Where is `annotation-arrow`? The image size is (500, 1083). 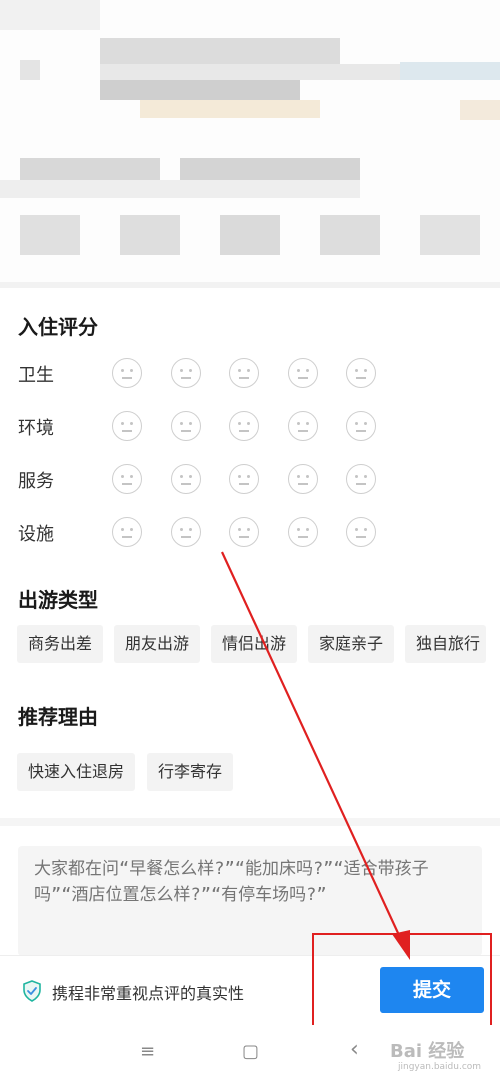
annotation-arrow is located at coordinates (315, 755).